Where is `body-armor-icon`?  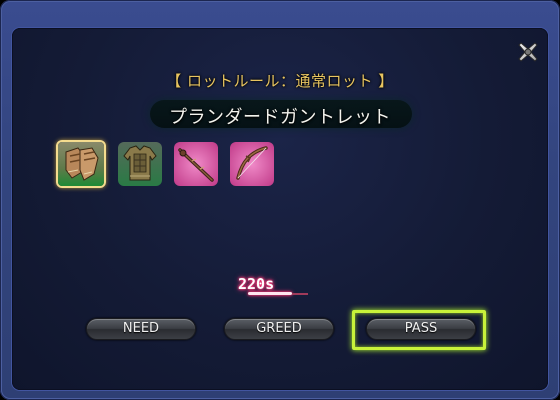 body-armor-icon is located at coordinates (140, 164).